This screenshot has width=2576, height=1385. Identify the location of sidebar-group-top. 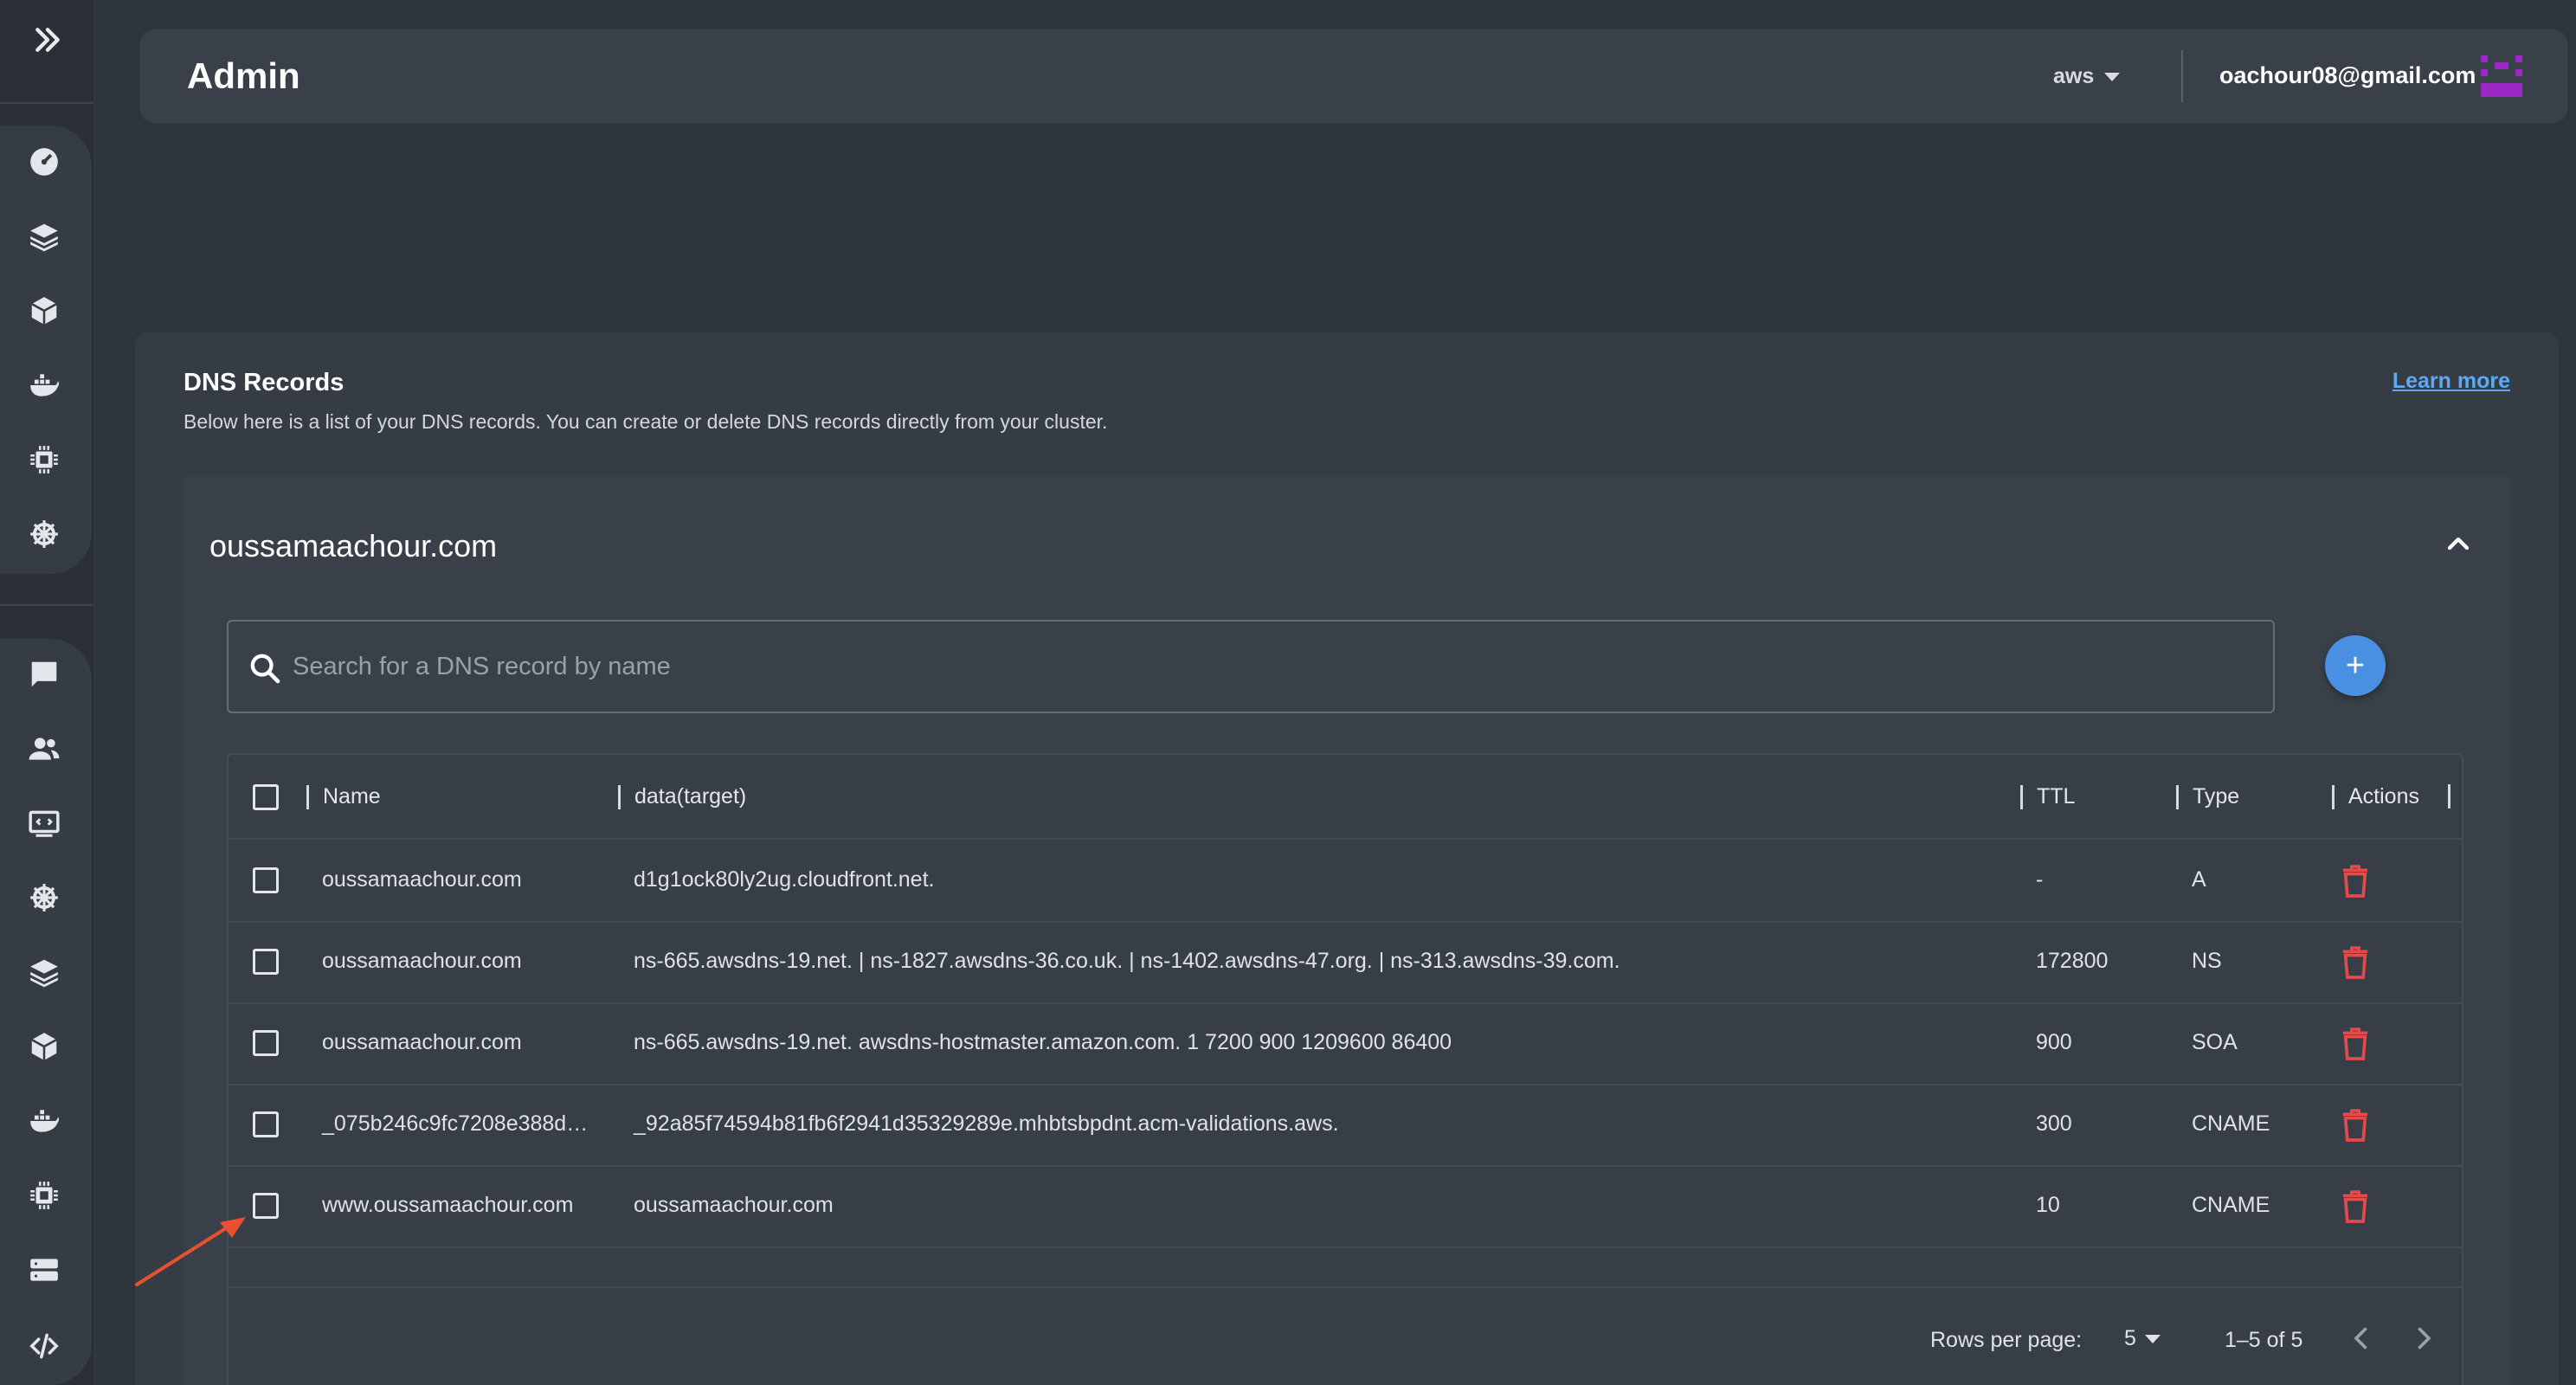
(46, 350).